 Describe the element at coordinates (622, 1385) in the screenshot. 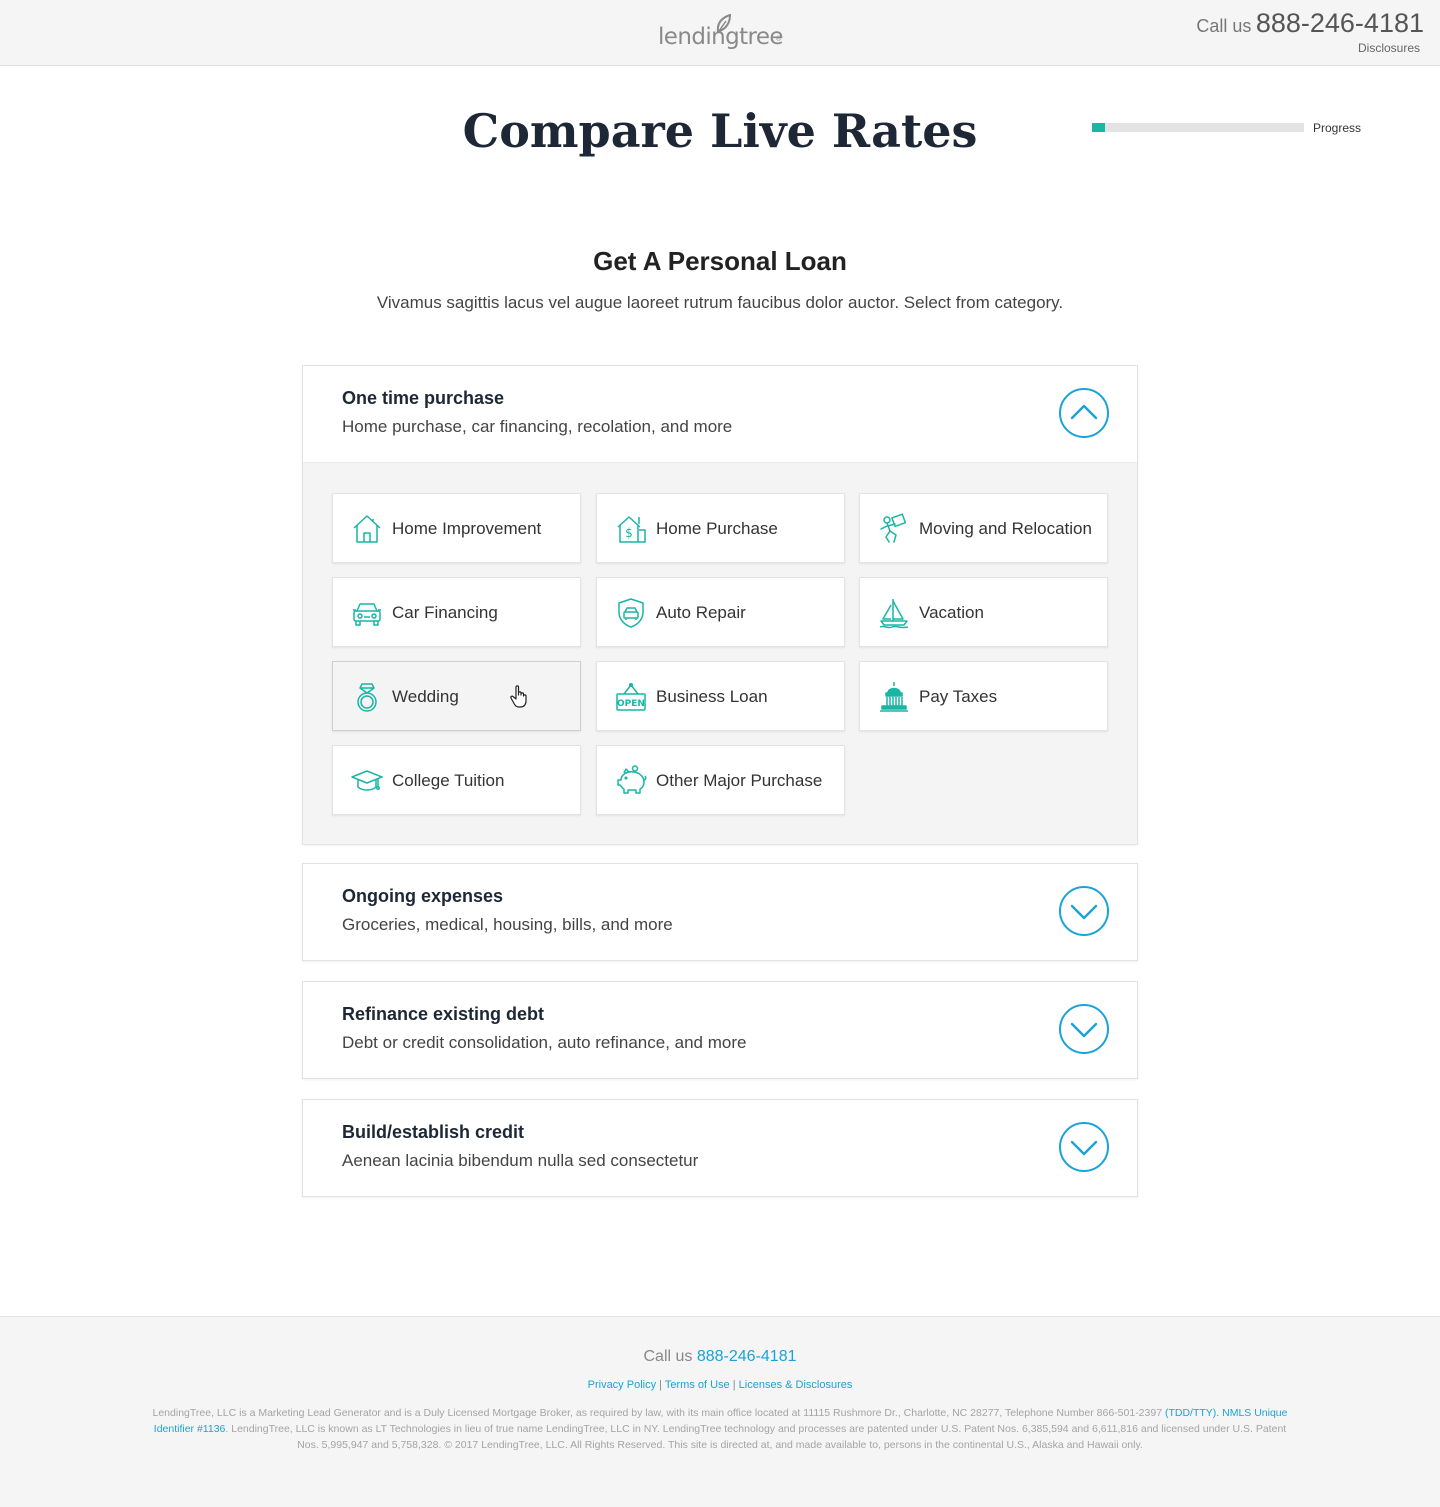

I see `privacy-policy-link: Privacy Policy` at that location.